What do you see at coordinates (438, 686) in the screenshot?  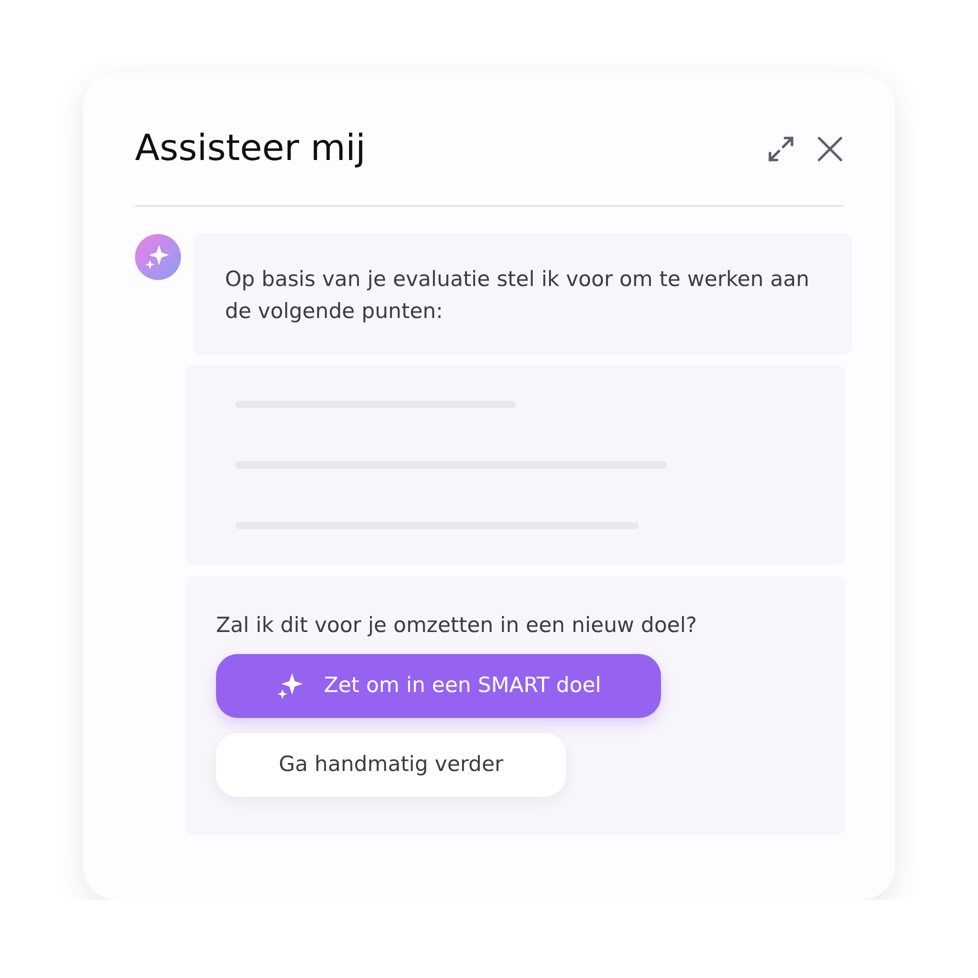 I see `convert-button: Zet om in een SMART doel` at bounding box center [438, 686].